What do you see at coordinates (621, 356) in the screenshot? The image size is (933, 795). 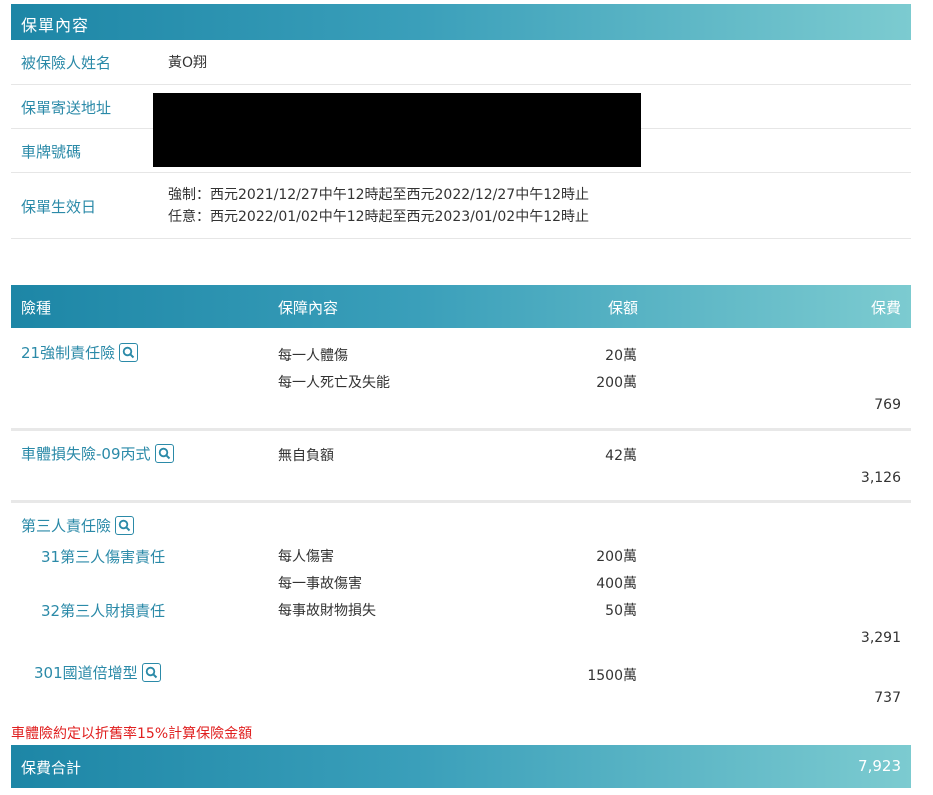 I see `coverage-amount: 20萬` at bounding box center [621, 356].